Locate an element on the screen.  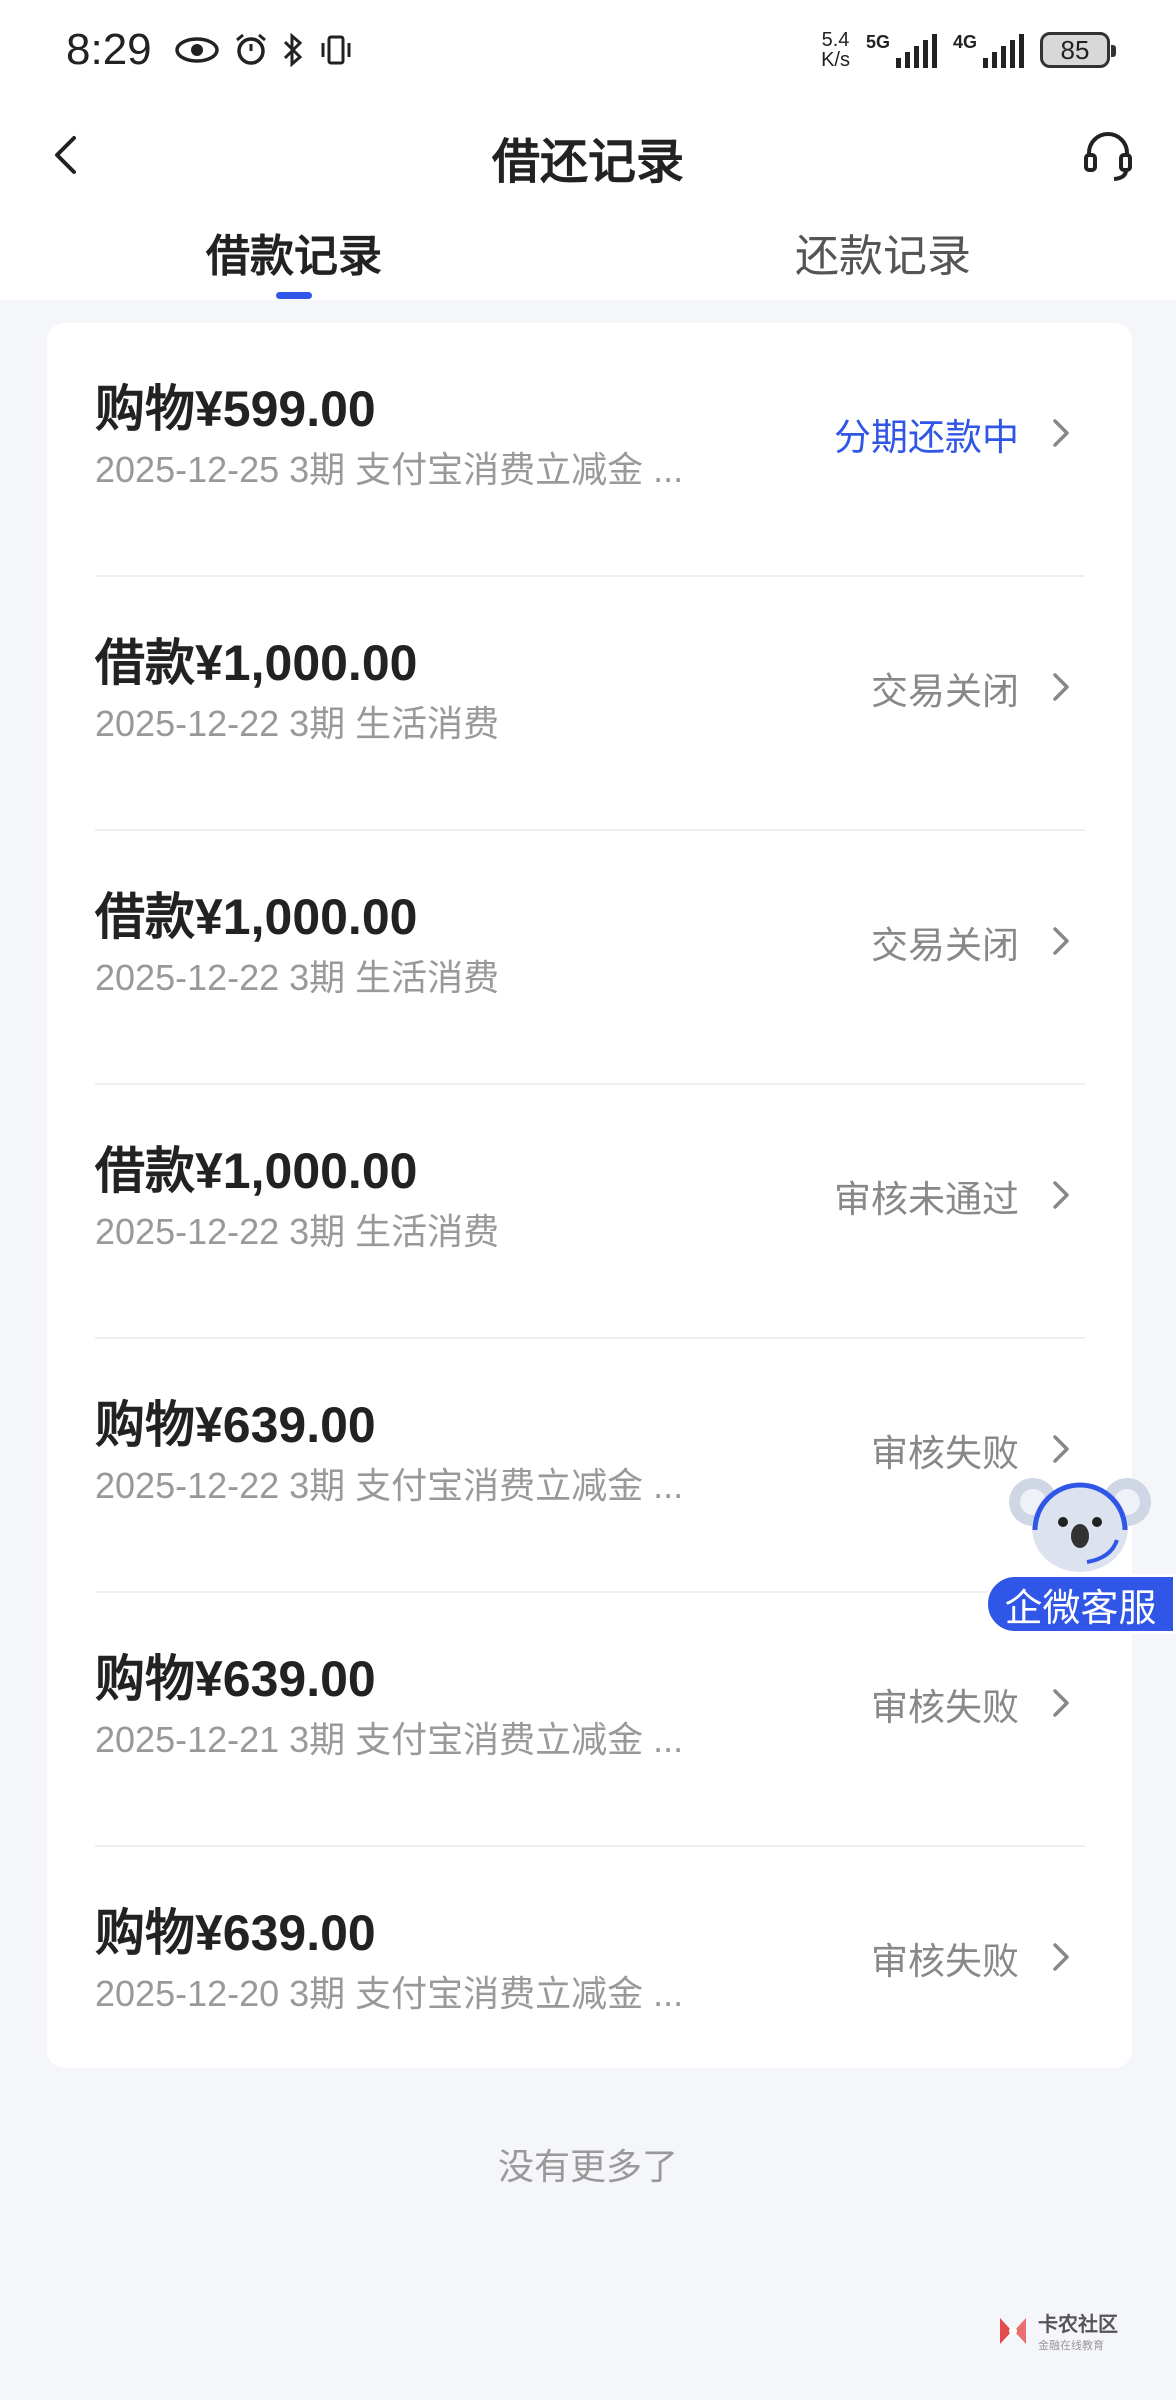
customer-service-button is located at coordinates (1108, 155).